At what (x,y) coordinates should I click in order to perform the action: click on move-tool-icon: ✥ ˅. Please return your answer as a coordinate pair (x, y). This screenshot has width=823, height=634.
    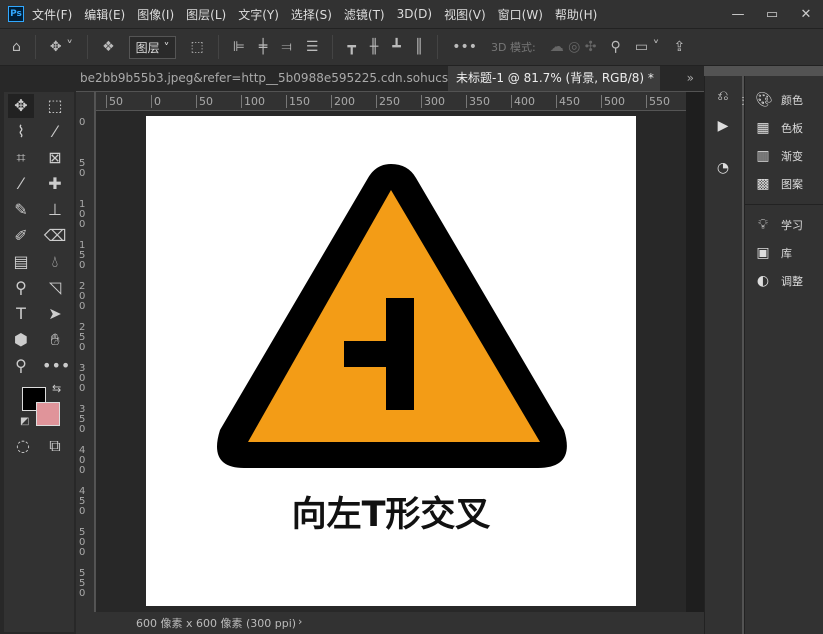
    Looking at the image, I should click on (61, 47).